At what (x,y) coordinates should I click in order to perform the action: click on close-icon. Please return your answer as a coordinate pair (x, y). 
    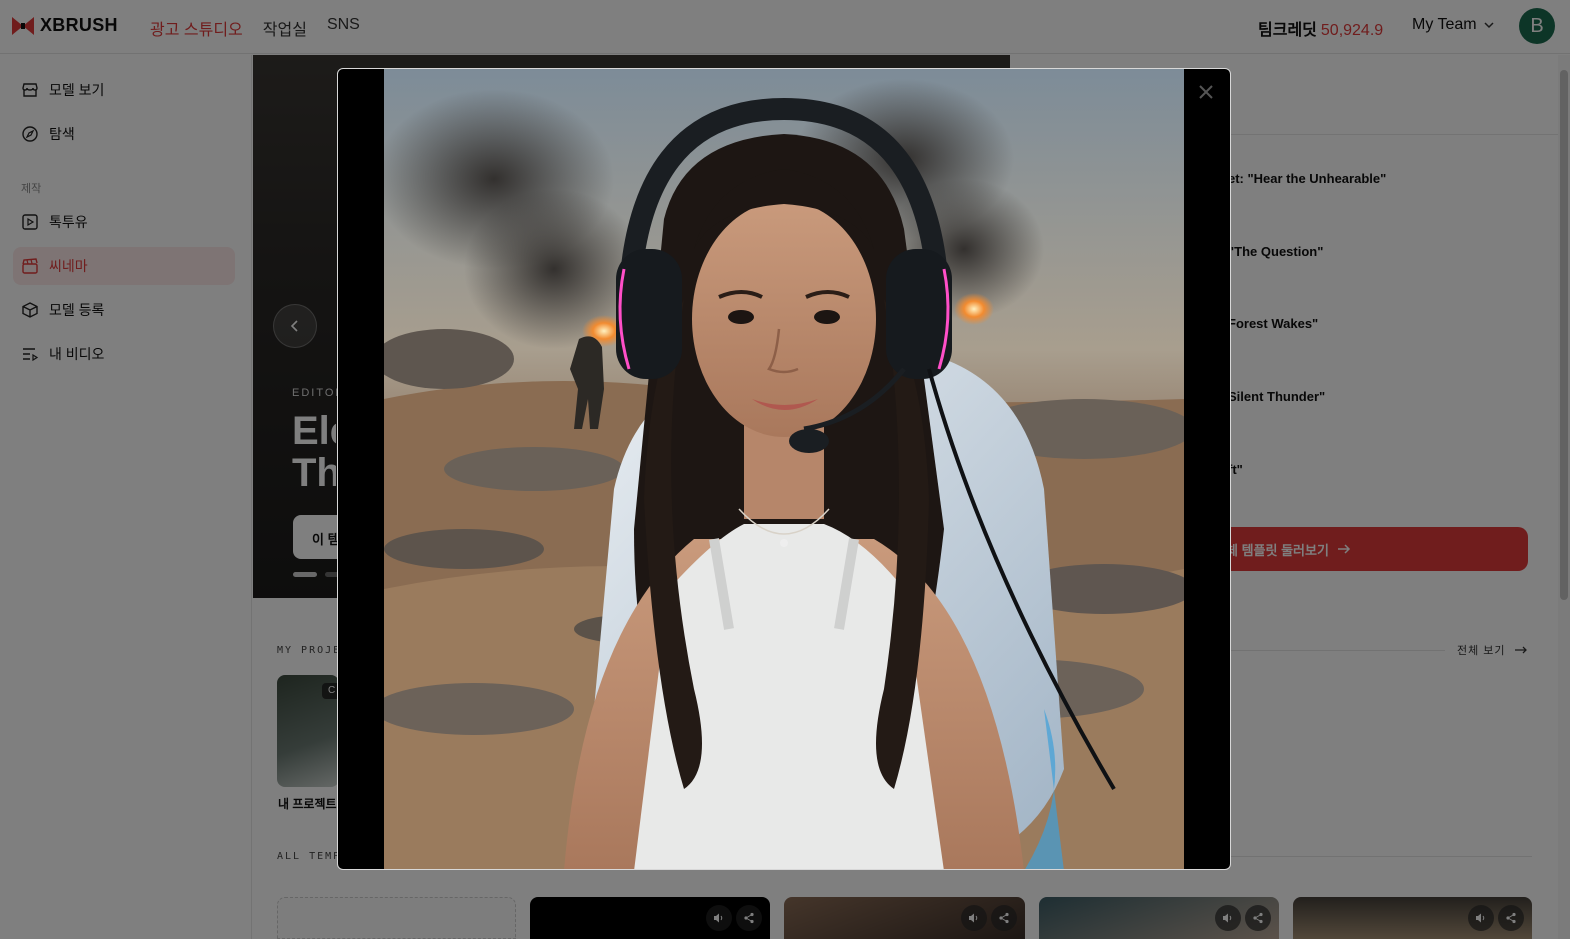
    Looking at the image, I should click on (1206, 92).